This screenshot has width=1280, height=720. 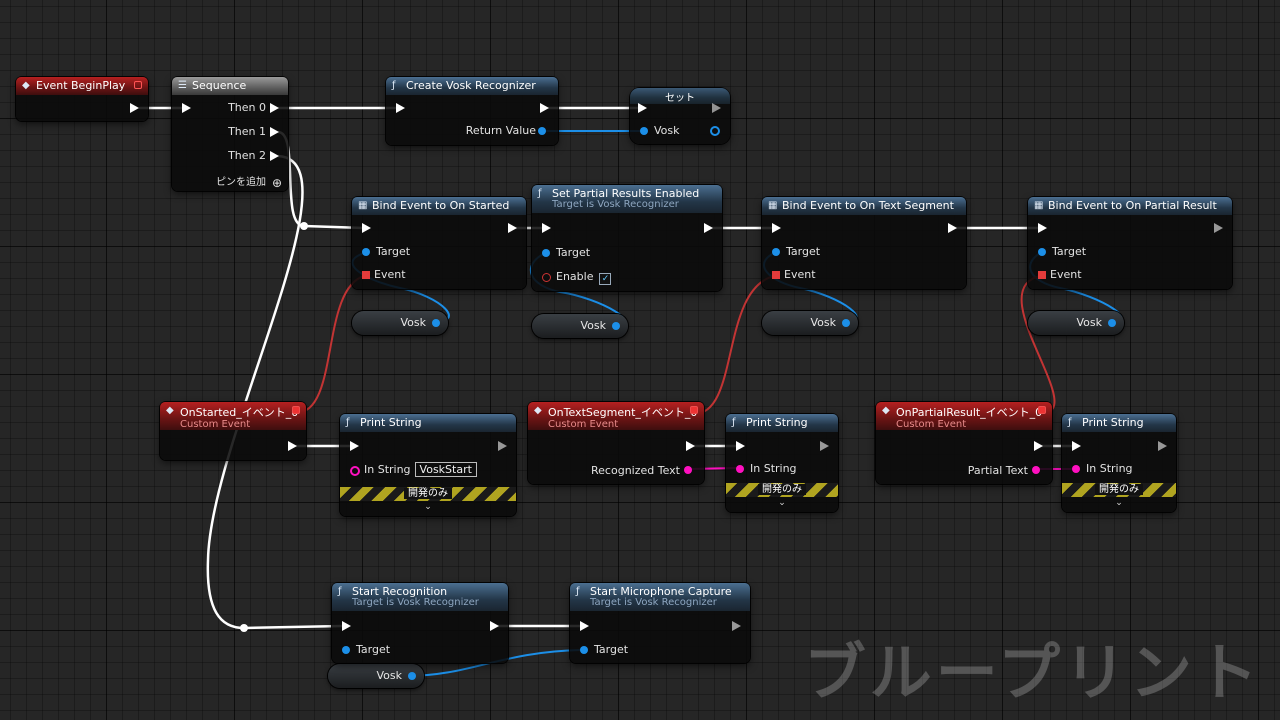 What do you see at coordinates (439, 206) in the screenshot?
I see `node-header: ▦ Bind Event to On Started` at bounding box center [439, 206].